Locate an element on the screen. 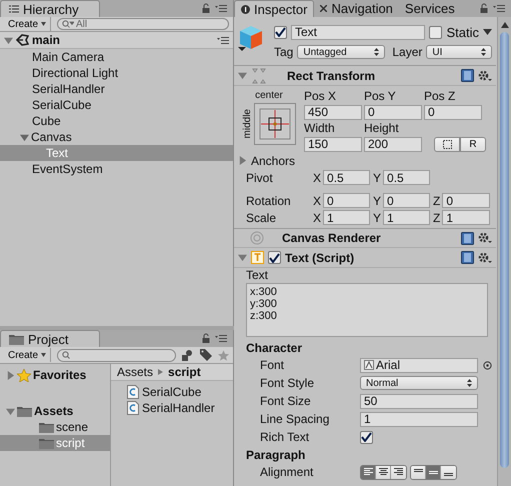  tag-dropdown: Untagged is located at coordinates (341, 52).